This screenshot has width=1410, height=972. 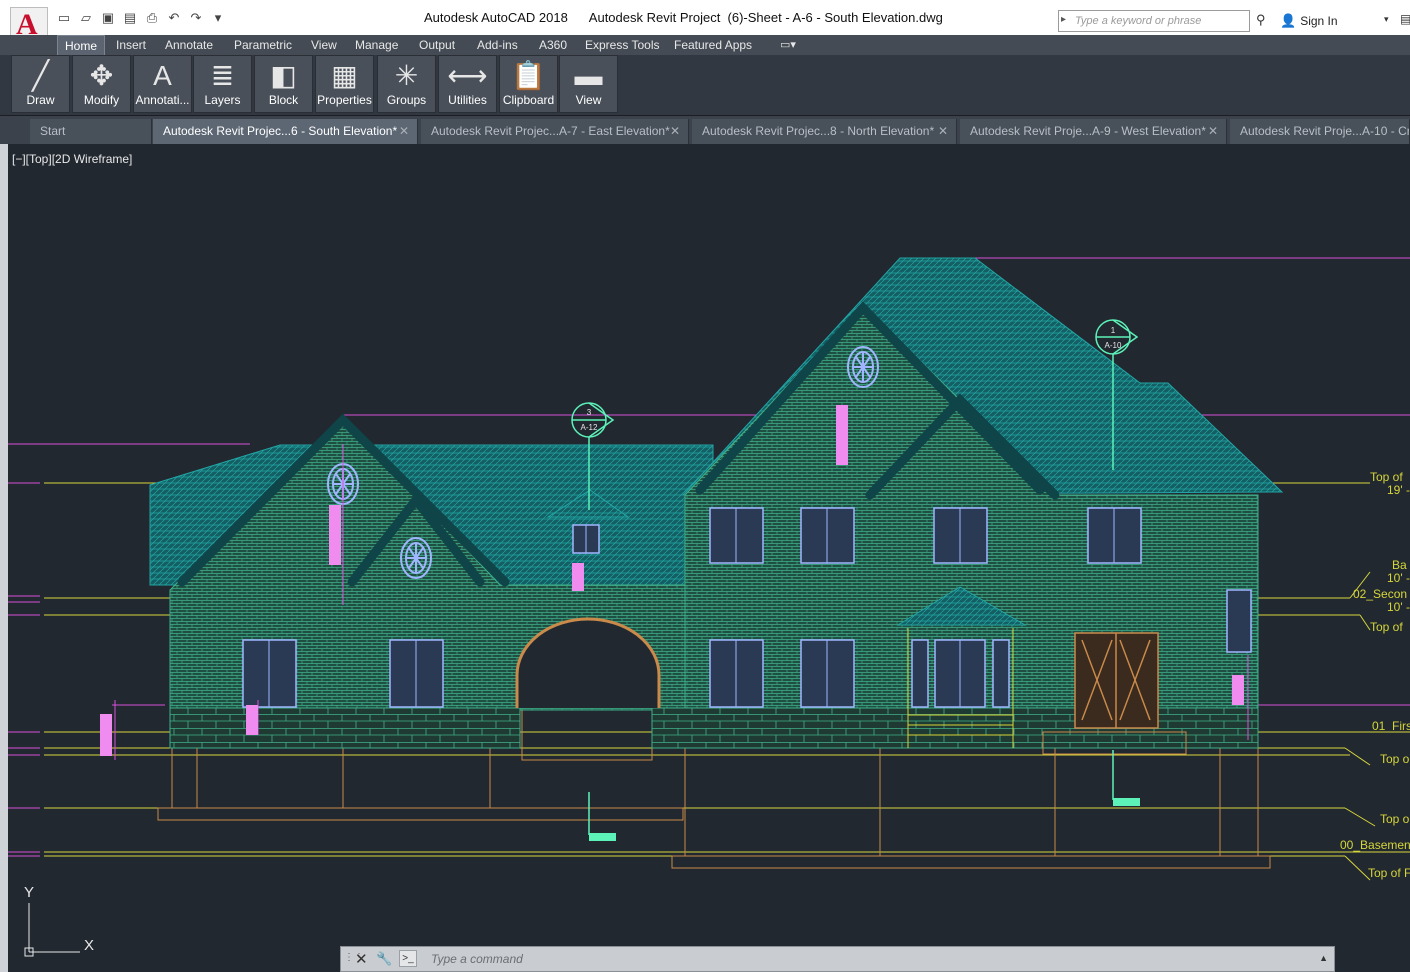 I want to click on ucs-x-label: X, so click(x=89, y=945).